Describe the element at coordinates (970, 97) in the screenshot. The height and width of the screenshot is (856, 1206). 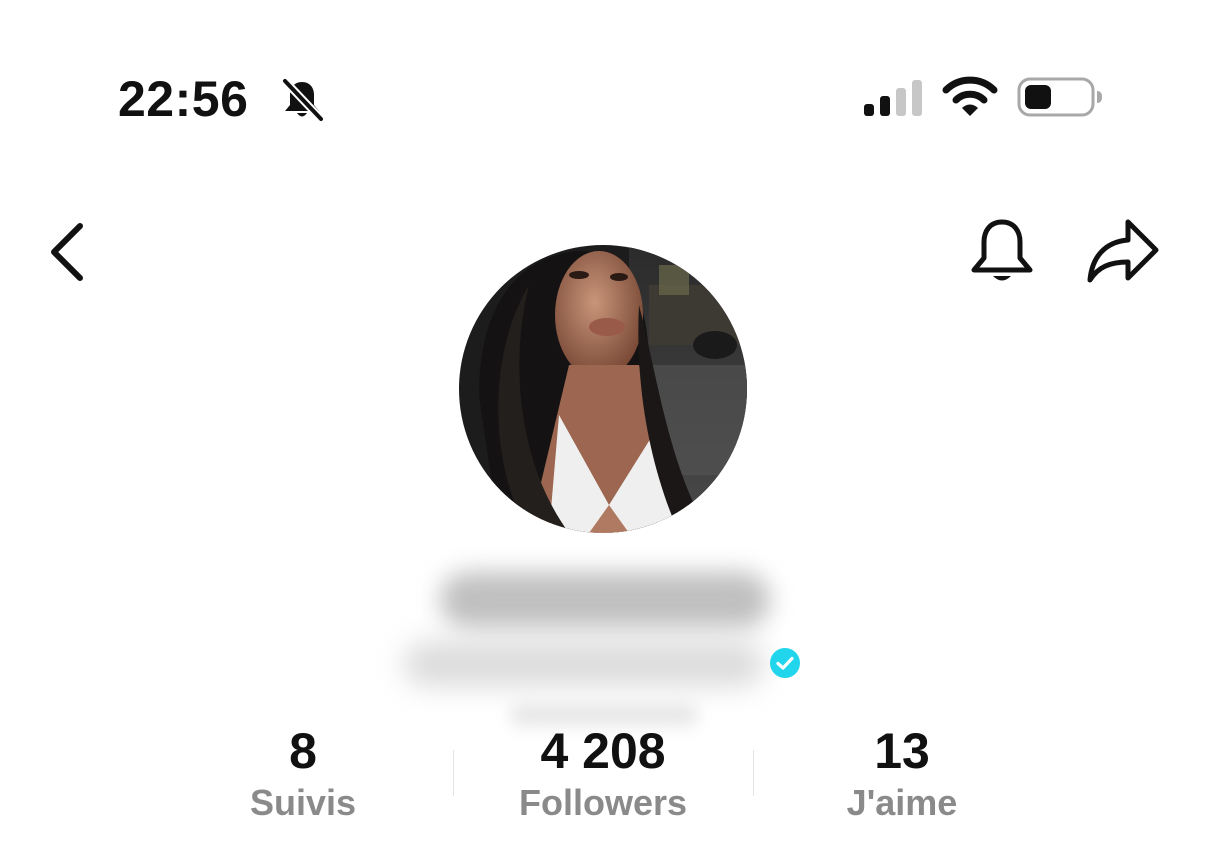
I see `wifi-icon` at that location.